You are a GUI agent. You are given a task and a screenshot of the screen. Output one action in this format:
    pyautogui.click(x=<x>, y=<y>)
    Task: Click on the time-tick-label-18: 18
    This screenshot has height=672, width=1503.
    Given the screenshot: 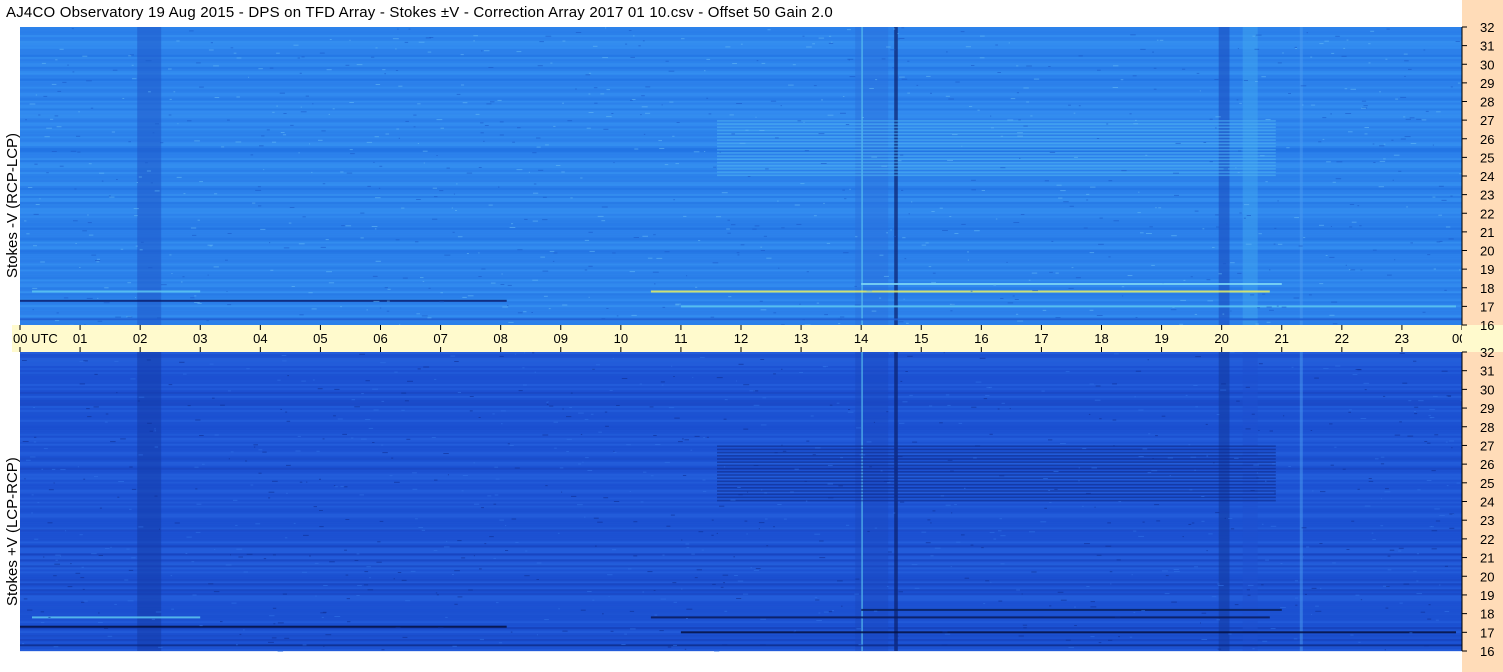 What is the action you would take?
    pyautogui.click(x=1101, y=338)
    